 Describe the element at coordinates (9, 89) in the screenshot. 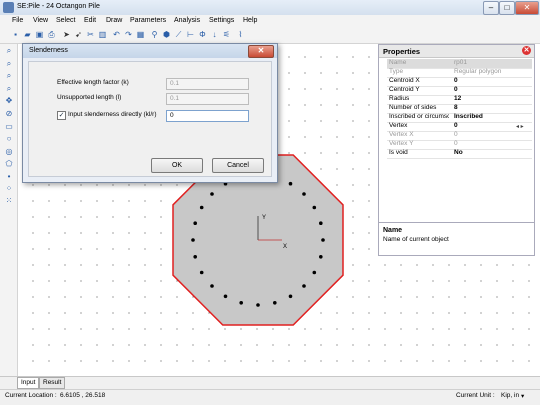

I see `zoom-extent-icon: ⌕` at that location.